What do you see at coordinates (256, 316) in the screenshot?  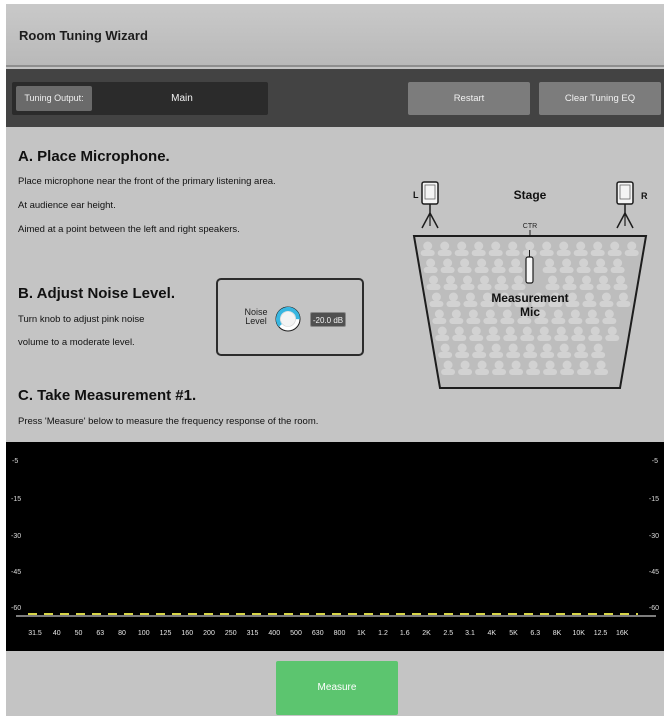 I see `noise-level-label: Noise Level` at bounding box center [256, 316].